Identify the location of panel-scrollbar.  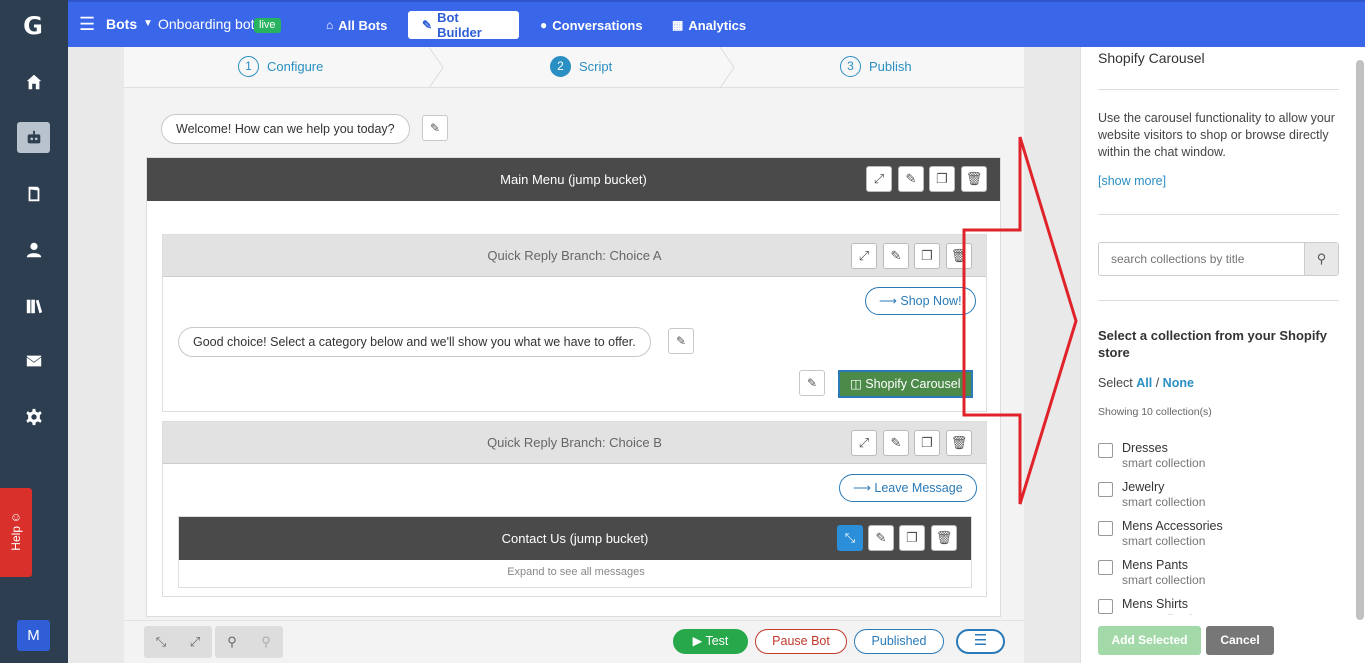
(1360, 340).